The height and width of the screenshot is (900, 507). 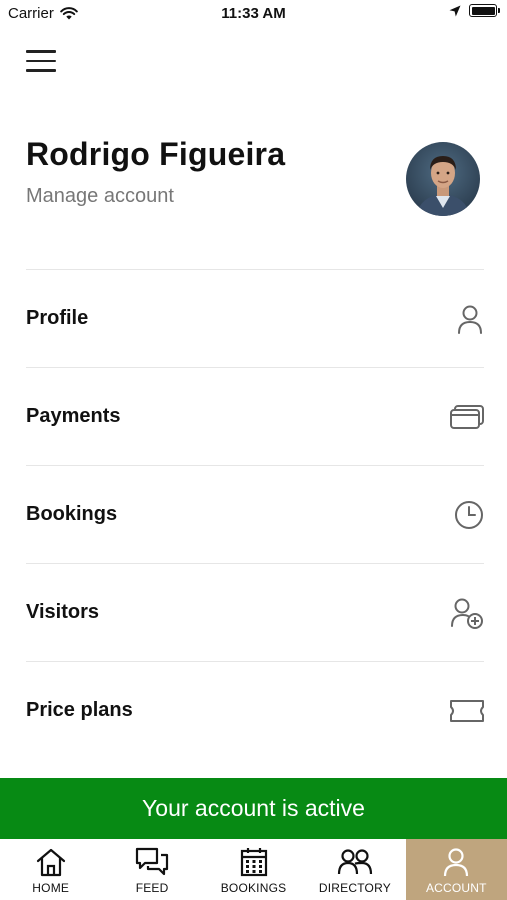 I want to click on home-icon, so click(x=51, y=862).